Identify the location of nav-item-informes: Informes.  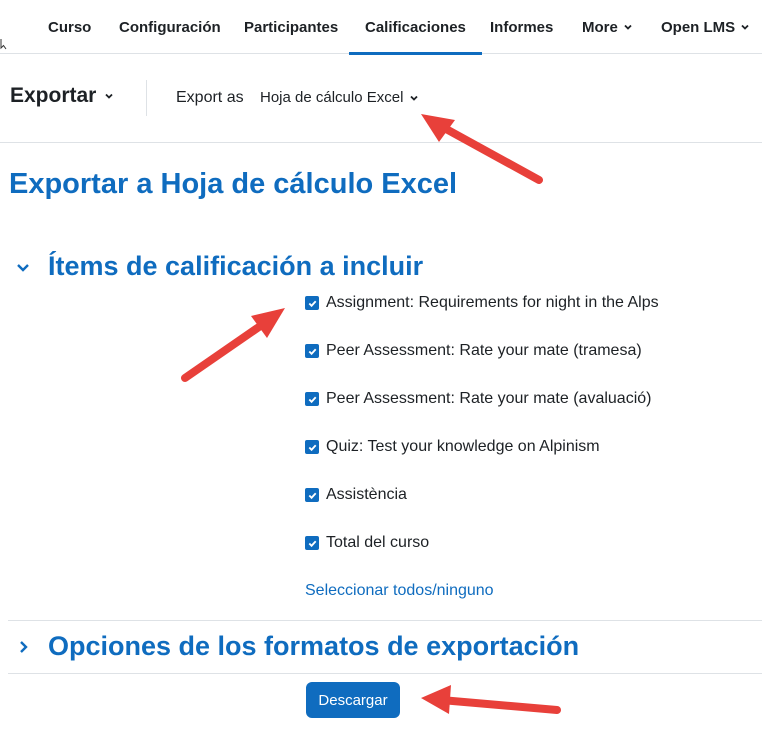
(521, 27).